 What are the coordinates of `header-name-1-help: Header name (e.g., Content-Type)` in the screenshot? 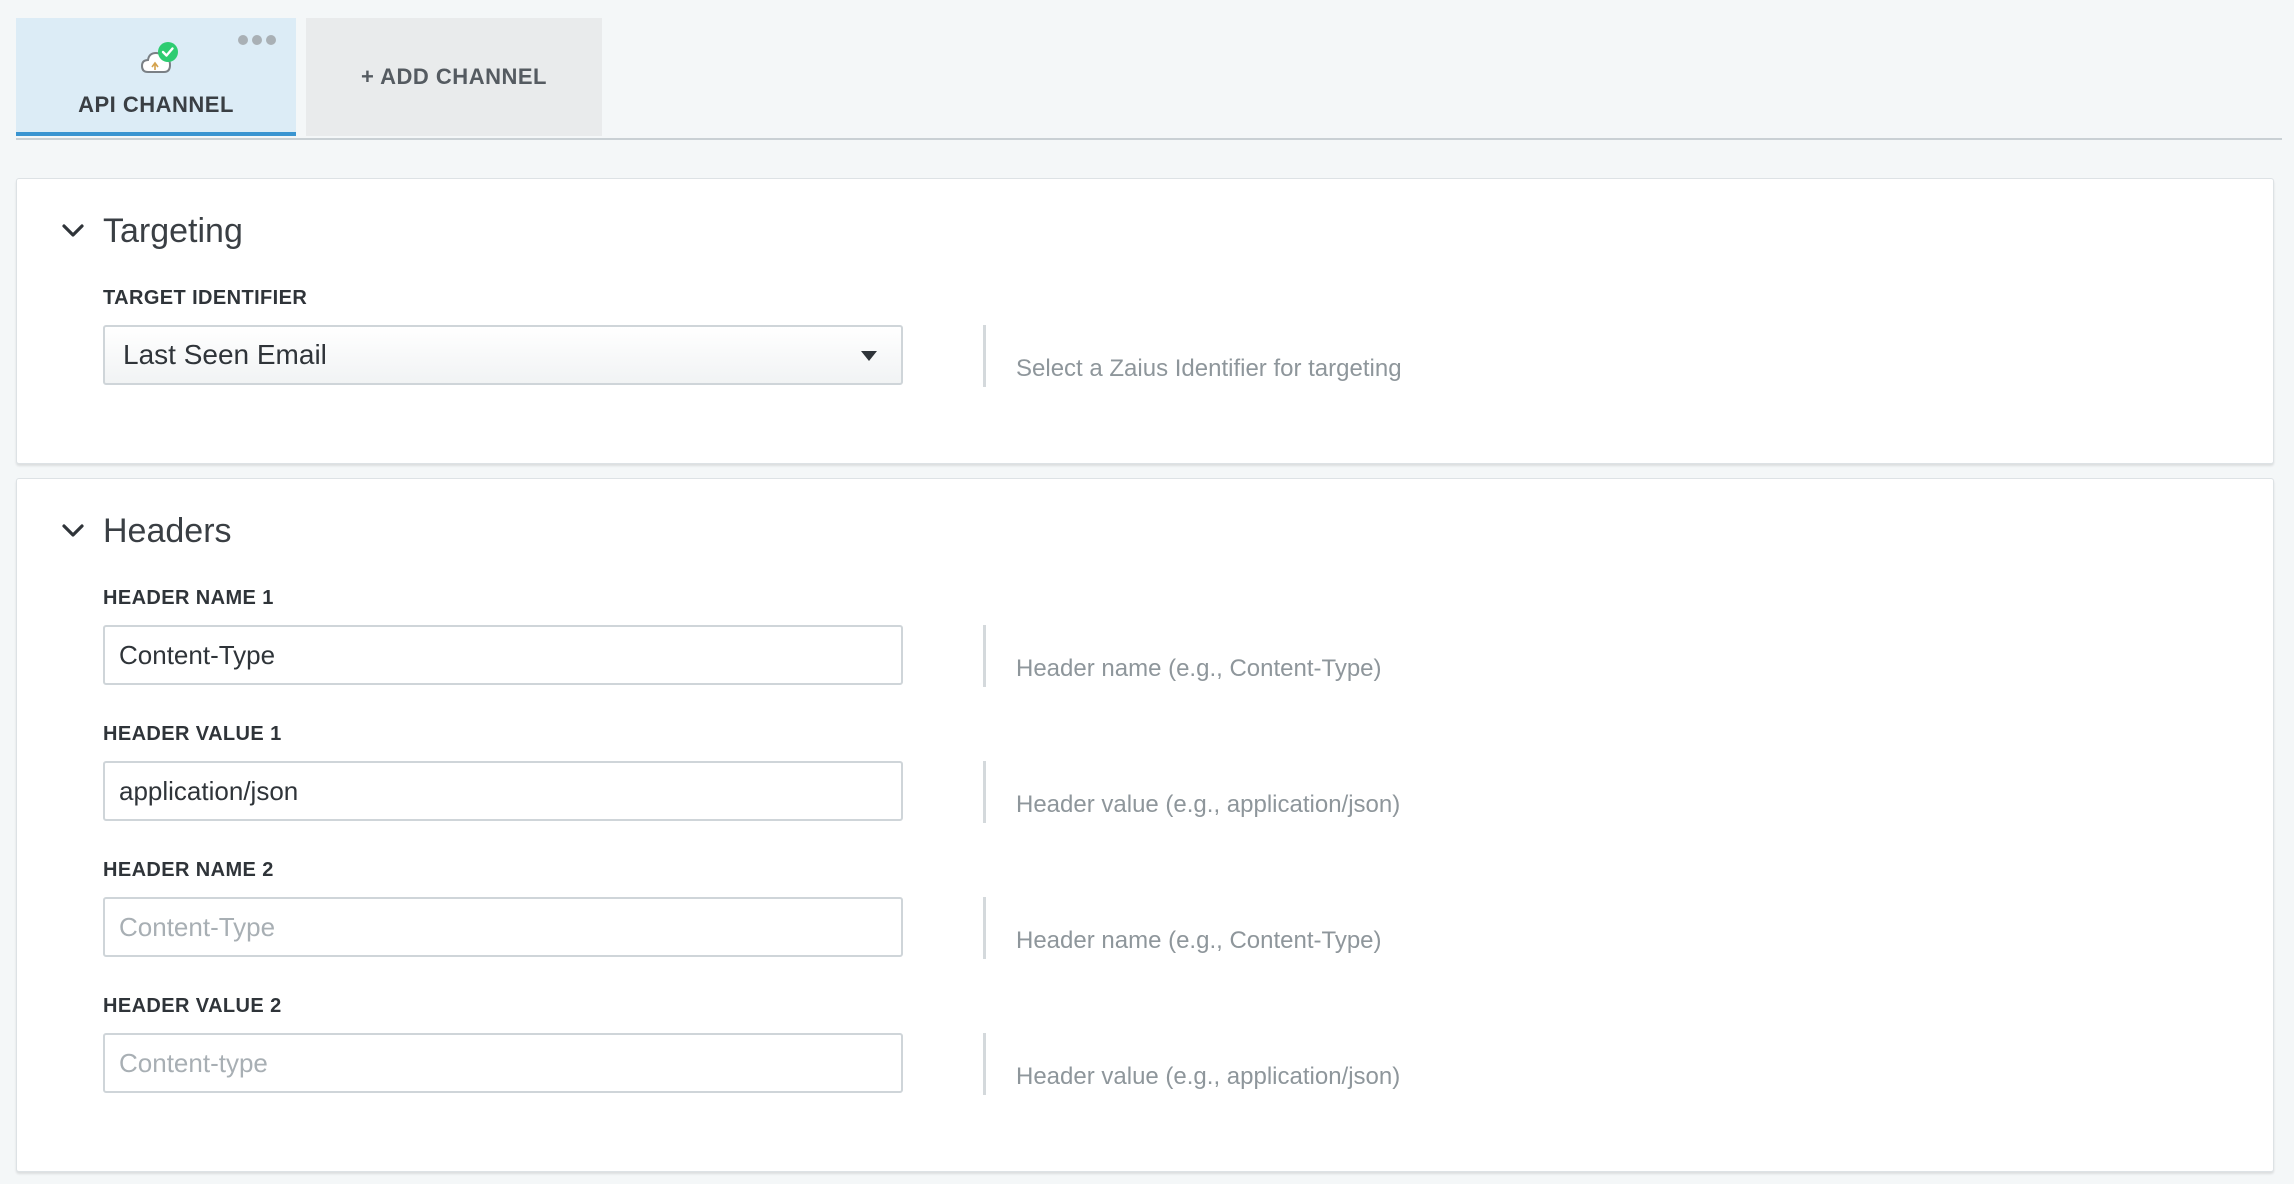 It's located at (1333, 656).